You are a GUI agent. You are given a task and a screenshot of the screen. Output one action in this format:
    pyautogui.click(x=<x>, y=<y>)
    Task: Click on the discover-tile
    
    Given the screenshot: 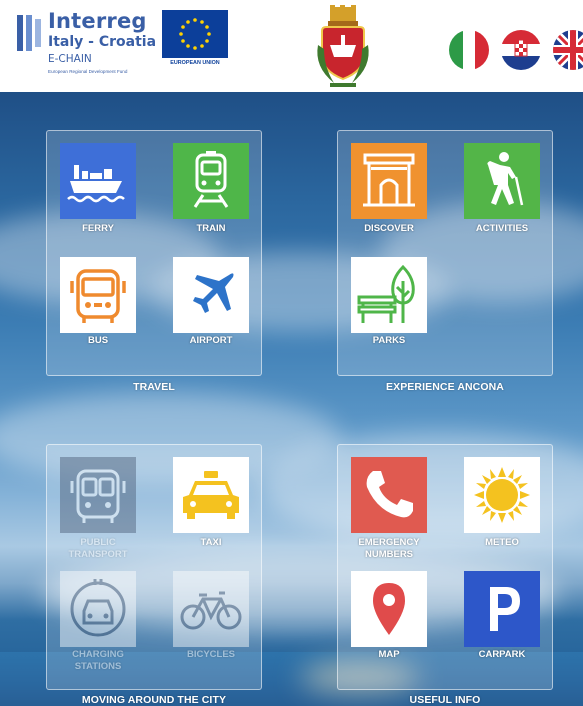 What is the action you would take?
    pyautogui.click(x=389, y=181)
    